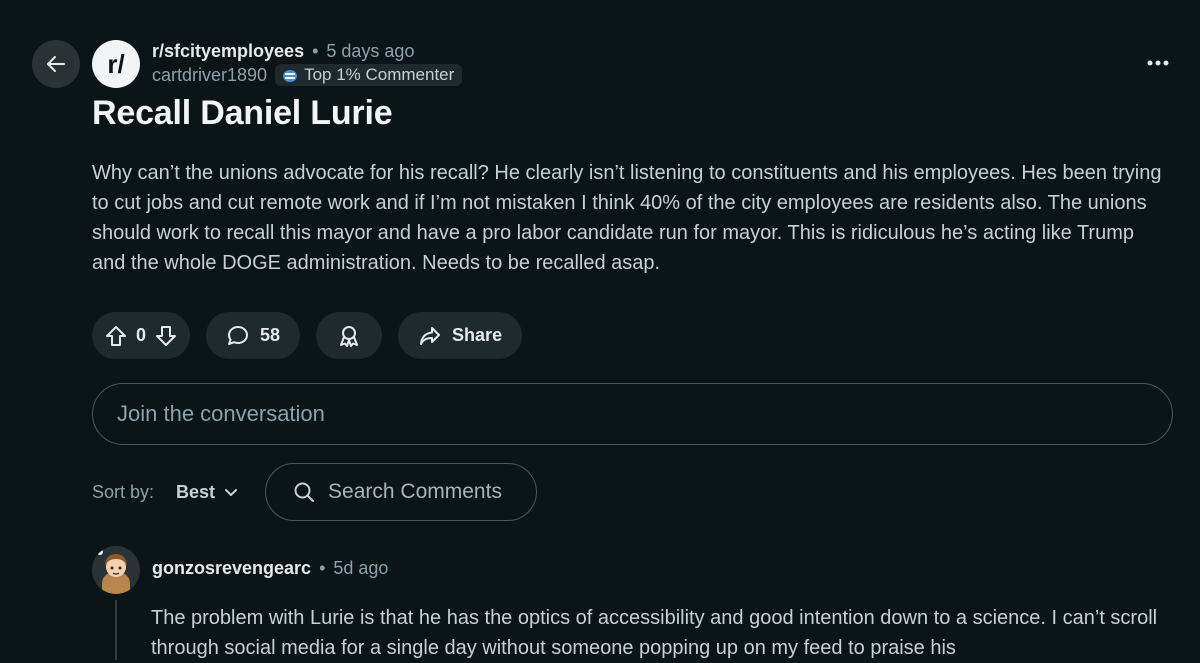 Image resolution: width=1200 pixels, height=663 pixels. I want to click on post-actions: 0 58 Share, so click(307, 335).